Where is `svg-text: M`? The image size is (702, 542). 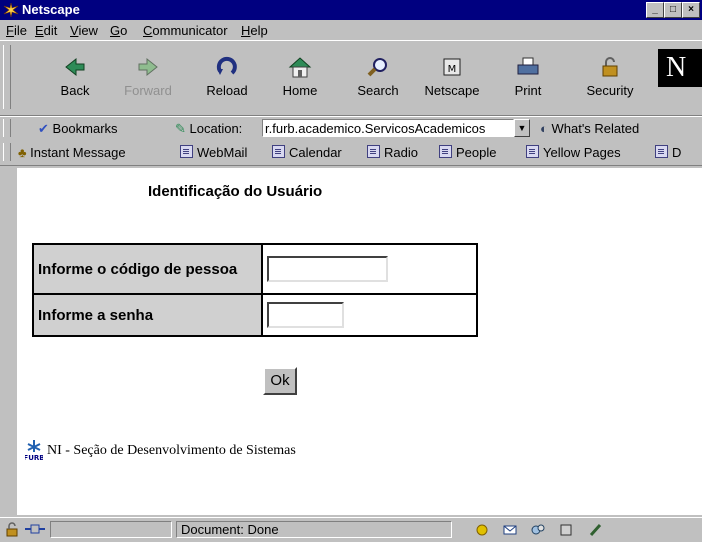
svg-text: M is located at coordinates (452, 69).